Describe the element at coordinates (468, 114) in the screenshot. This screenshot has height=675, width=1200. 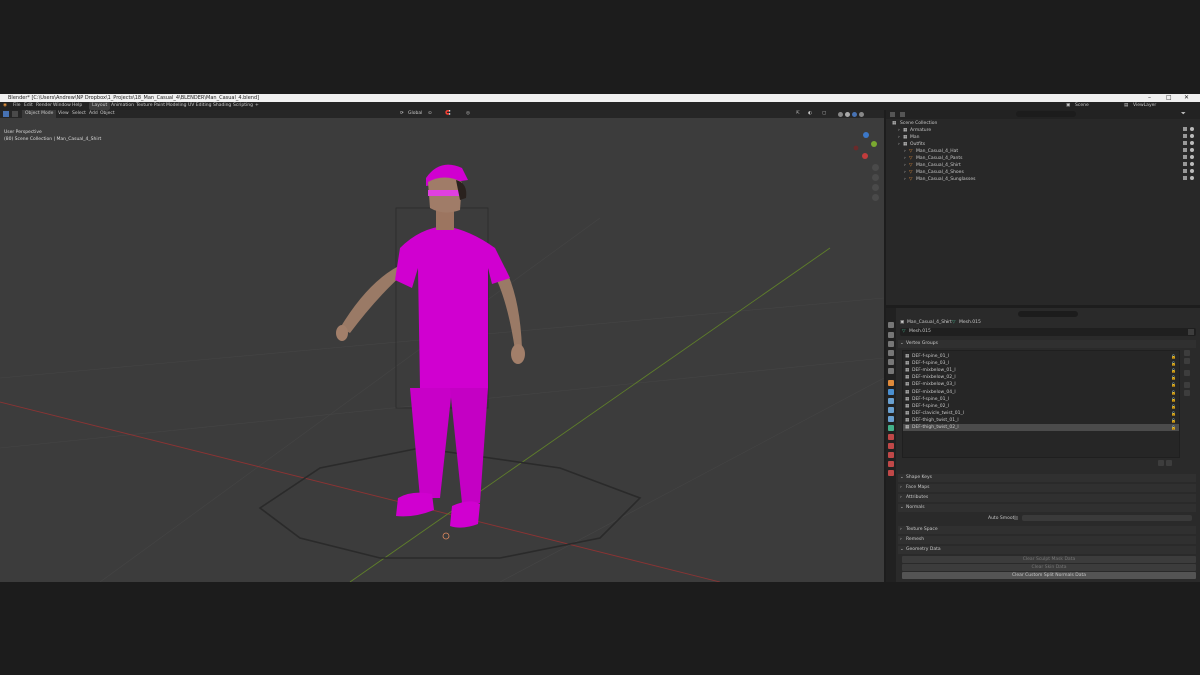
I see `proportional-edit-icon: ◎` at that location.